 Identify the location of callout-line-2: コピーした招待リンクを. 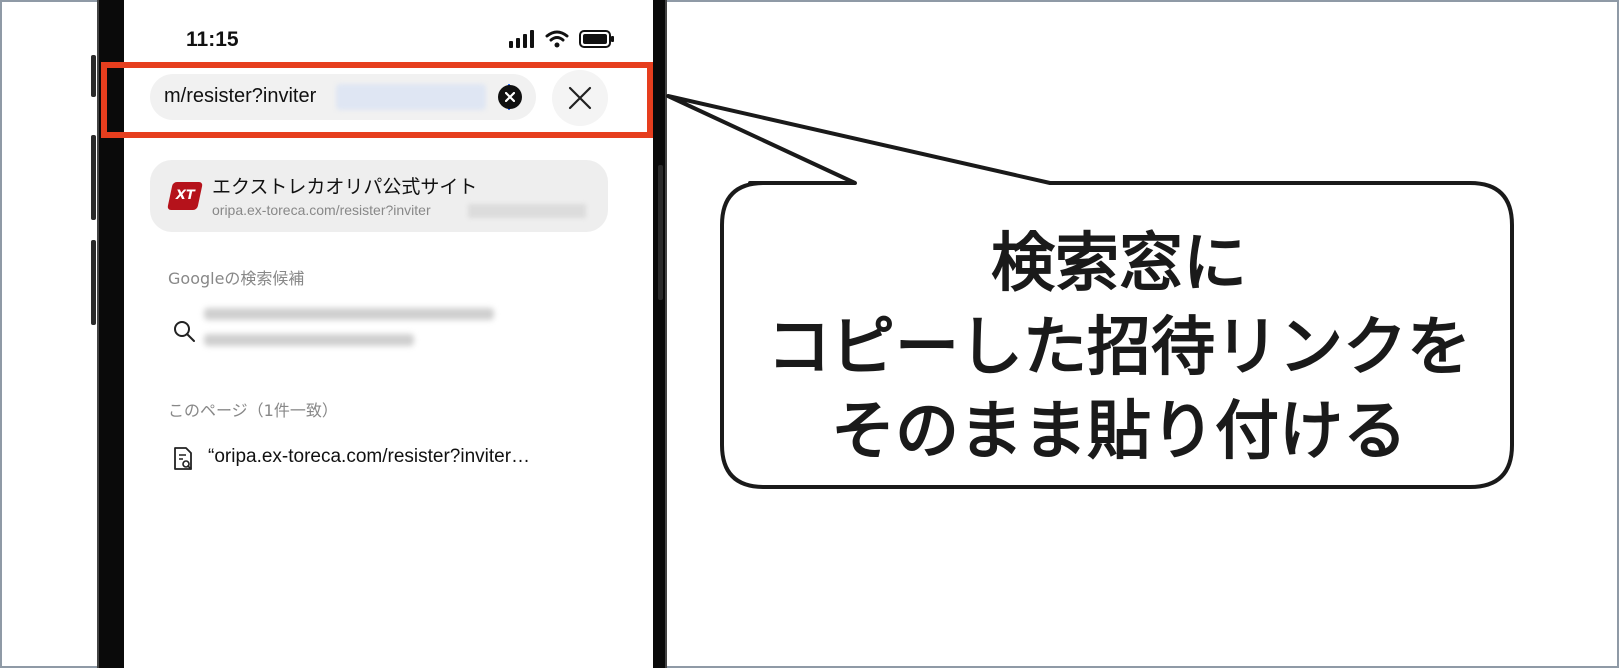
(1119, 348).